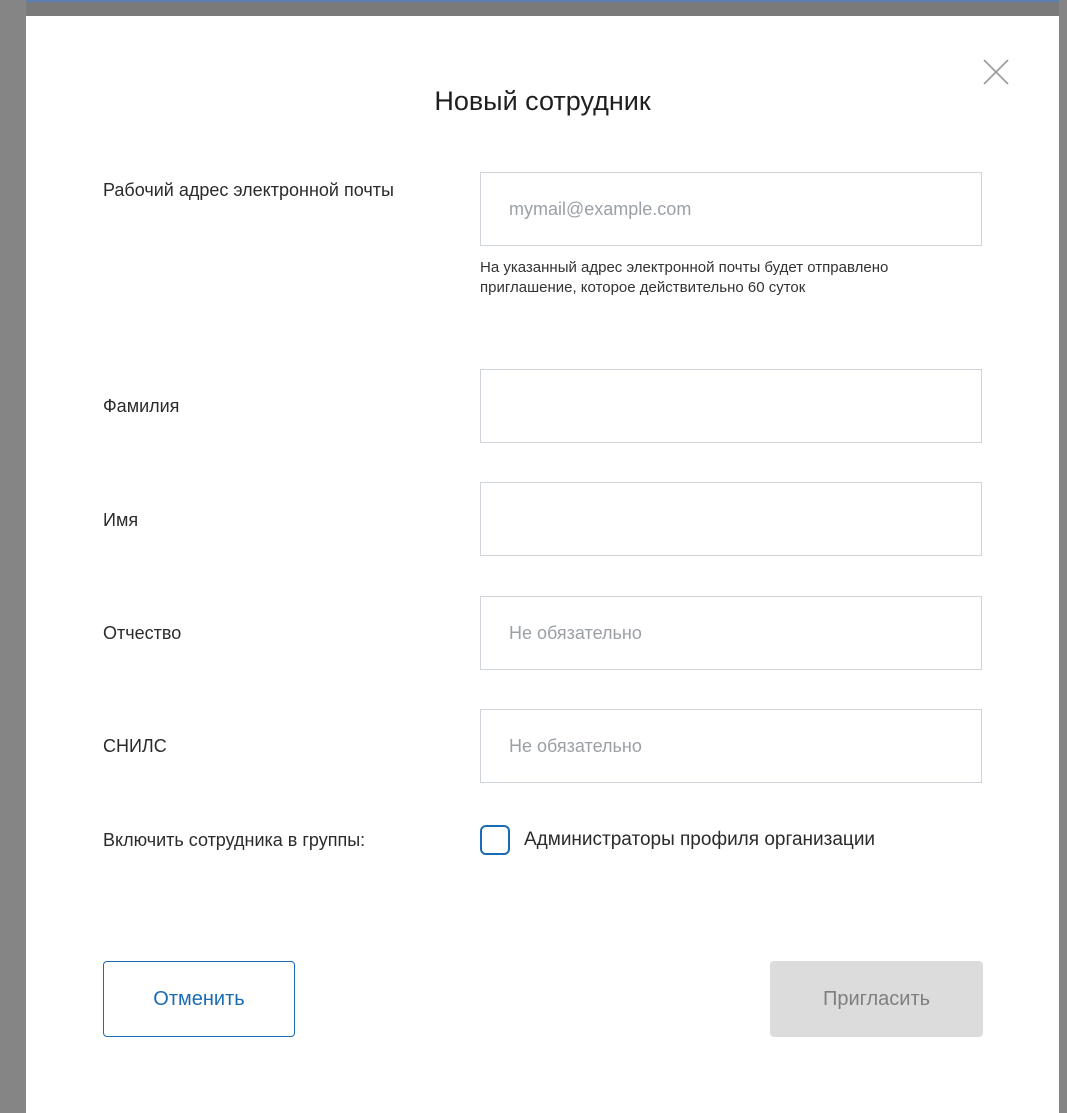 The height and width of the screenshot is (1113, 1067). I want to click on backdrop-left, so click(13, 556).